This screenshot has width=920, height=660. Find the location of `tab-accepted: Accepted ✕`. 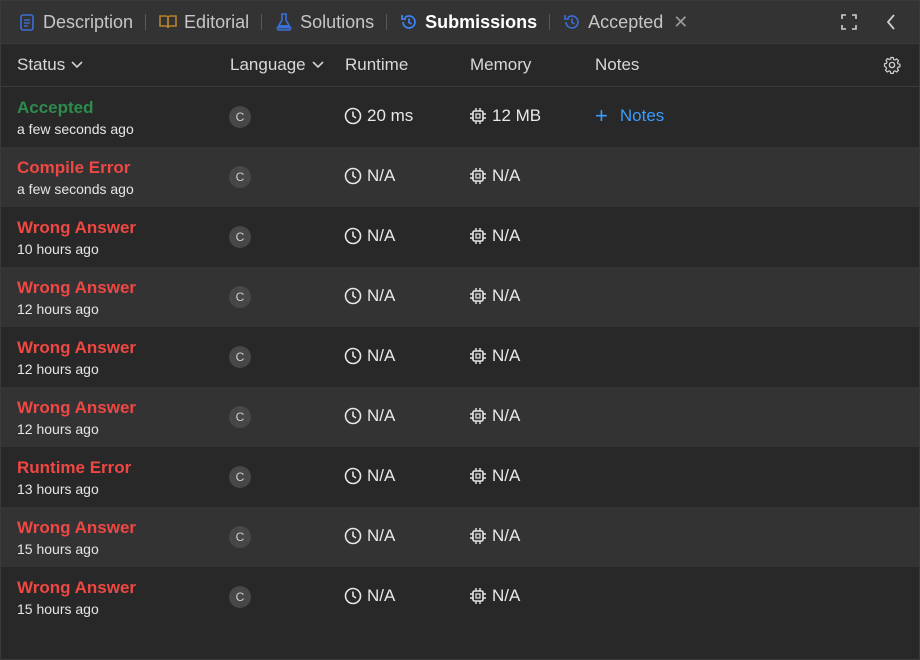

tab-accepted: Accepted ✕ is located at coordinates (625, 22).